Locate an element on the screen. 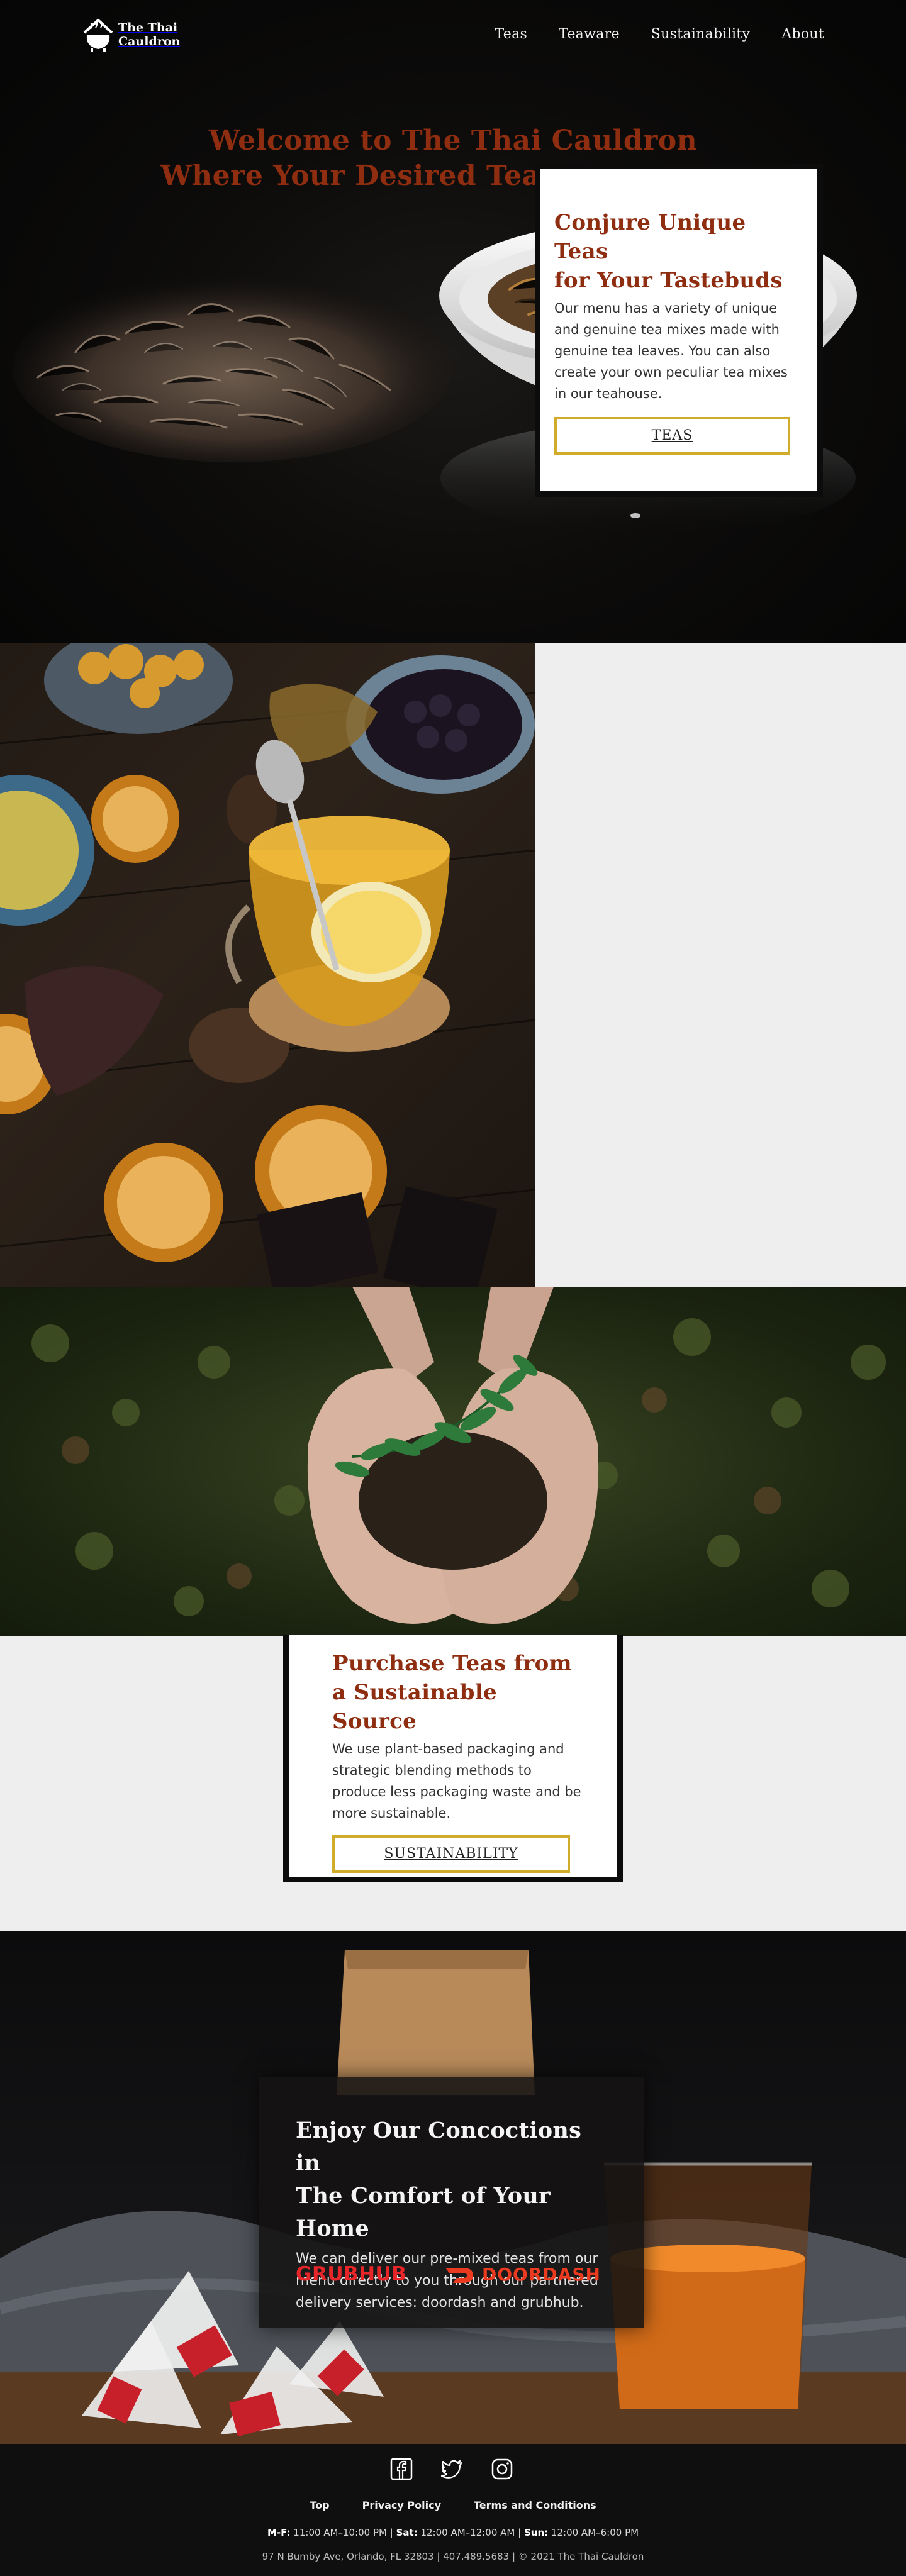 The width and height of the screenshot is (906, 2576). conjure-title-line-1: Conjure Unique Teas is located at coordinates (650, 237).